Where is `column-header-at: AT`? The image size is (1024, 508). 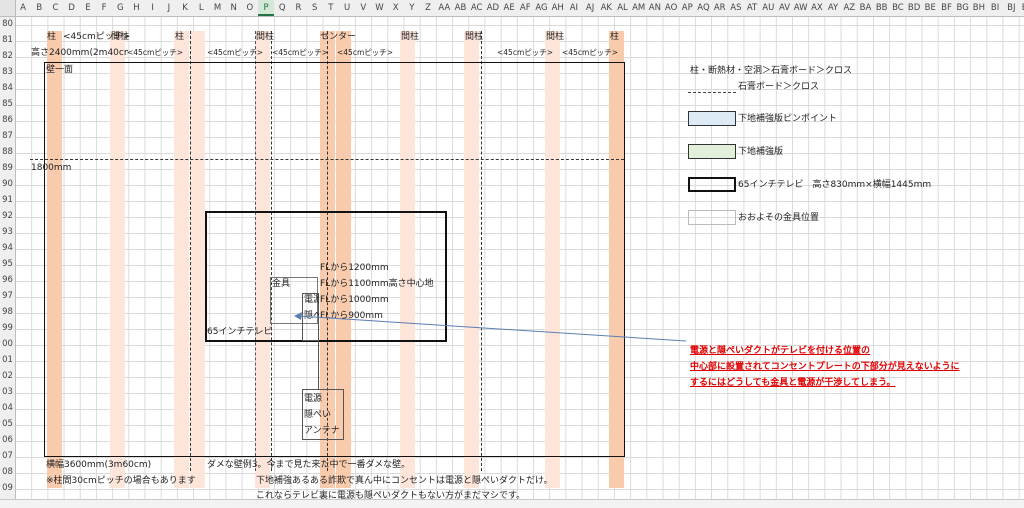 column-header-at: AT is located at coordinates (752, 8).